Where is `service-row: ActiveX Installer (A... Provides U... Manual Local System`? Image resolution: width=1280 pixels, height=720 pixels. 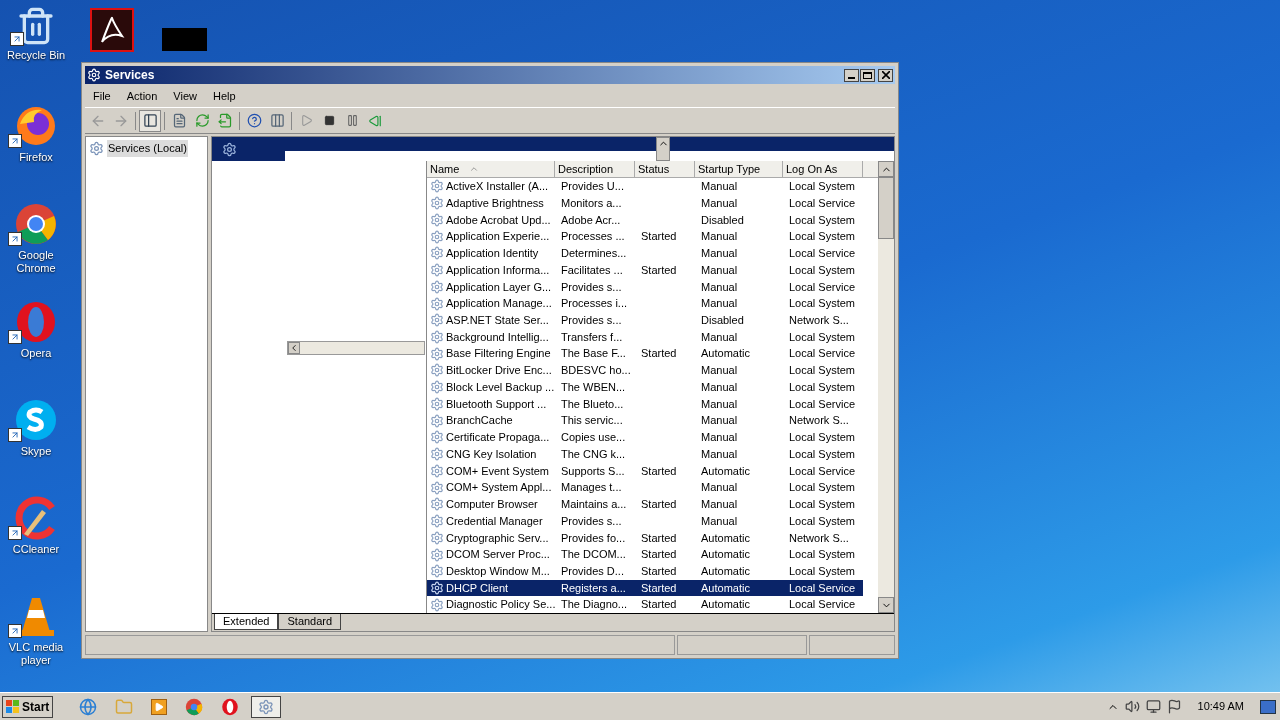 service-row: ActiveX Installer (A... Provides U... Manual Local System is located at coordinates (645, 186).